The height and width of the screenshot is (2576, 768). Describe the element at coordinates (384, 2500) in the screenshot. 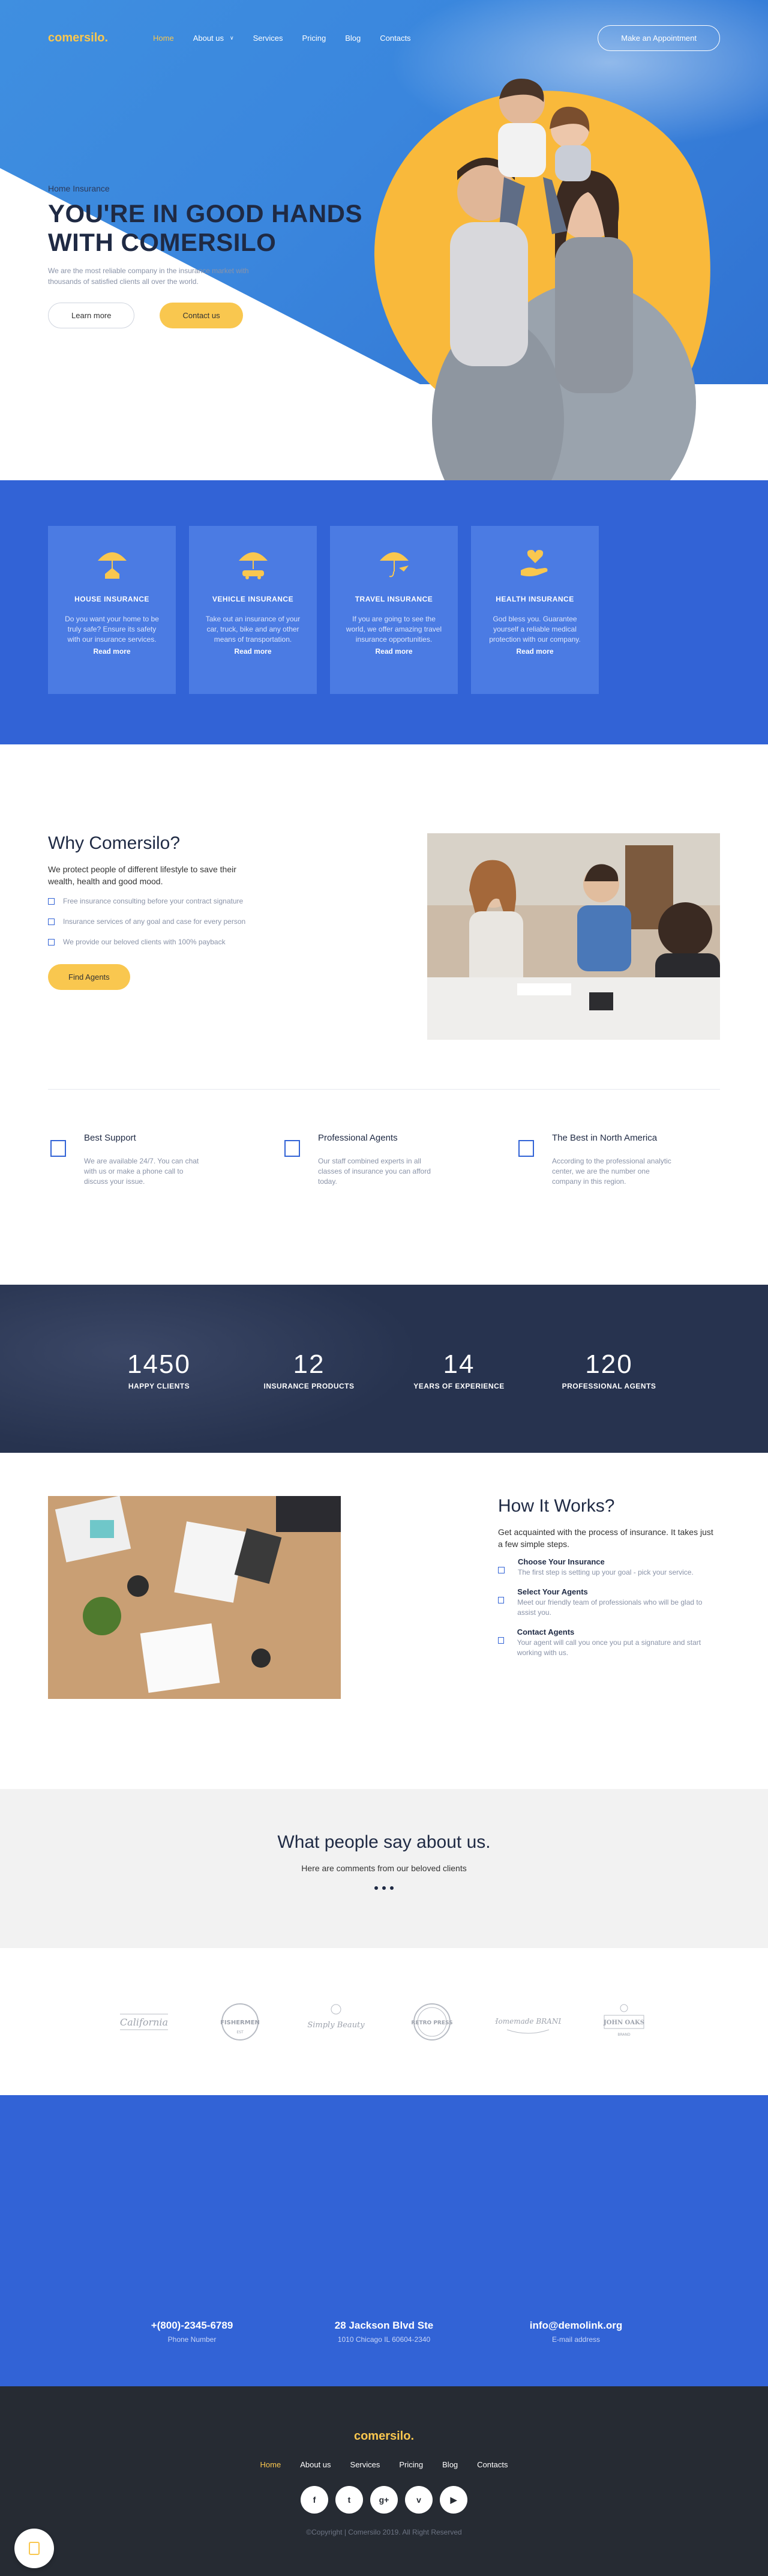

I see `google-plus-icon: g+` at that location.